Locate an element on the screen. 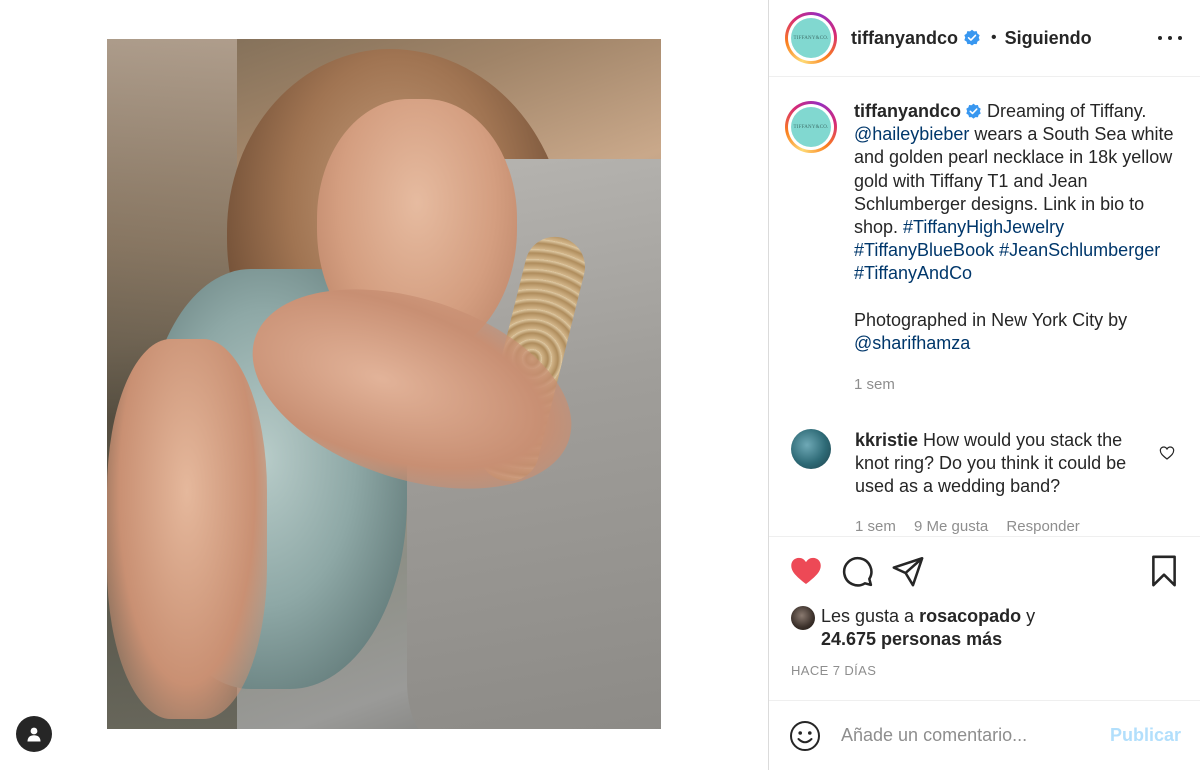  likes-prefix: Les gusta a is located at coordinates (870, 616).